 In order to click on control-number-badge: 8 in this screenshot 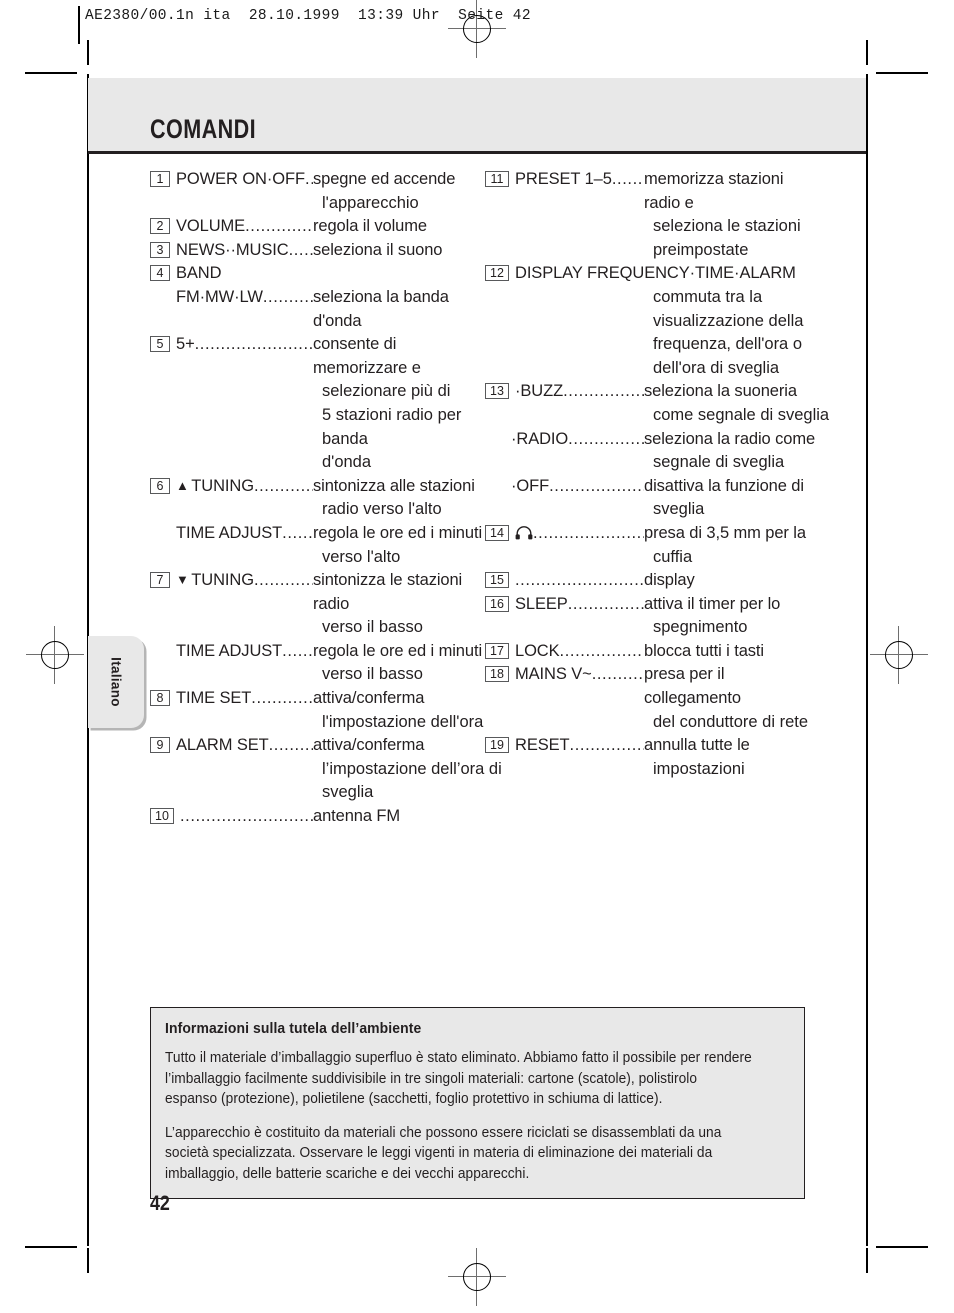, I will do `click(160, 698)`.